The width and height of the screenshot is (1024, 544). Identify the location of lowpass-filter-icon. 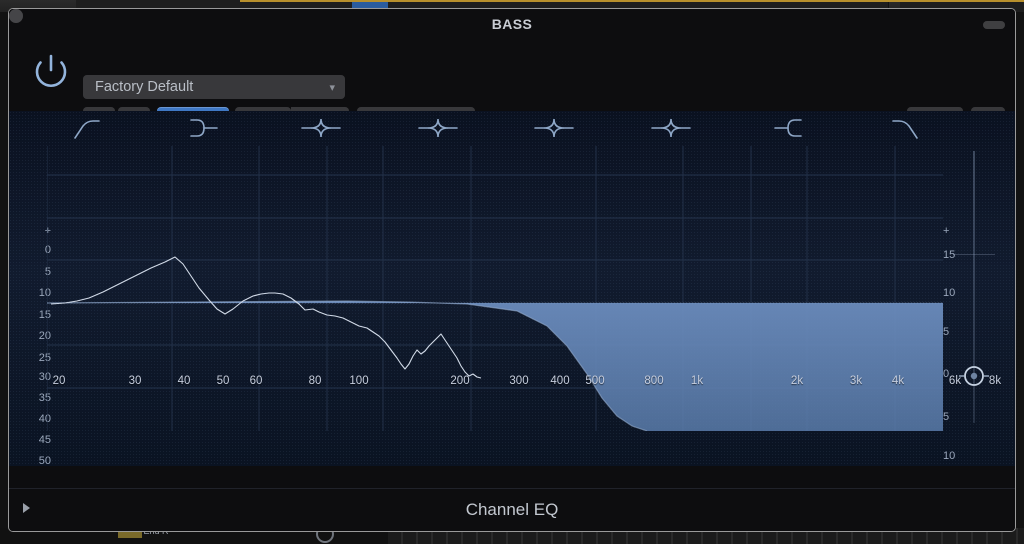
(904, 128).